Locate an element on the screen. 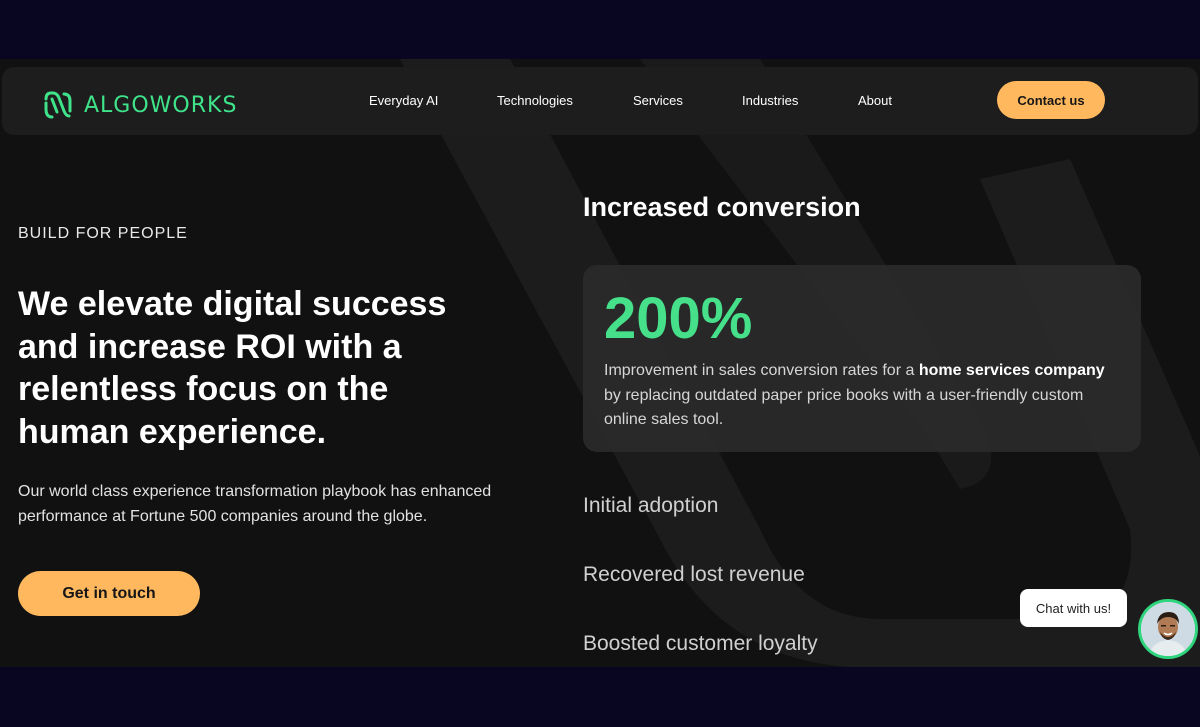 This screenshot has width=1200, height=727. nav-item-about: About is located at coordinates (875, 100).